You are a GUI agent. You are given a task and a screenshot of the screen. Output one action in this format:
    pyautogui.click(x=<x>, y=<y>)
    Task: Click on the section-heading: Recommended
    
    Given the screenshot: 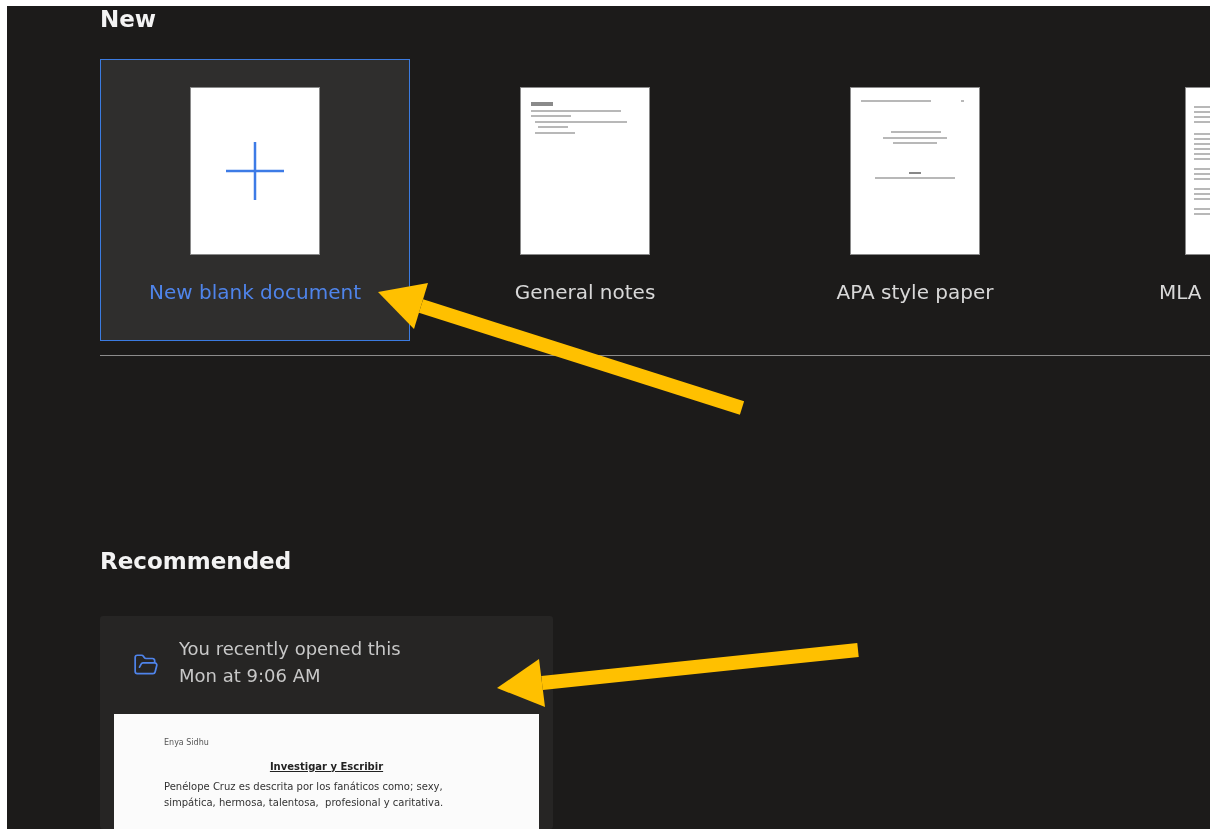 What is the action you would take?
    pyautogui.click(x=196, y=561)
    